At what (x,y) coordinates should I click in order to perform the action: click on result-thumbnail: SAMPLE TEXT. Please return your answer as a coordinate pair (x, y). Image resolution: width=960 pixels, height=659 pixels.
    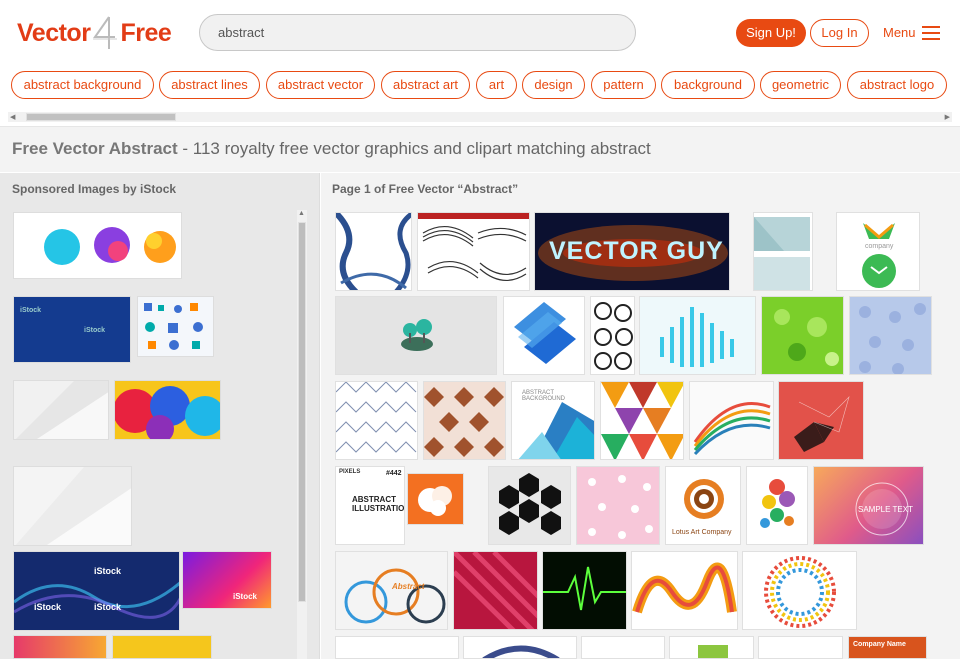
    Looking at the image, I should click on (868, 505).